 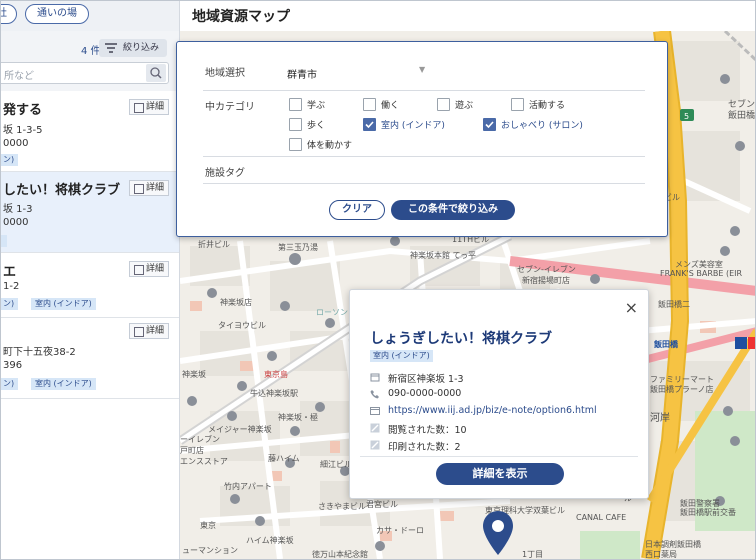 I want to click on search-button, so click(x=156, y=73).